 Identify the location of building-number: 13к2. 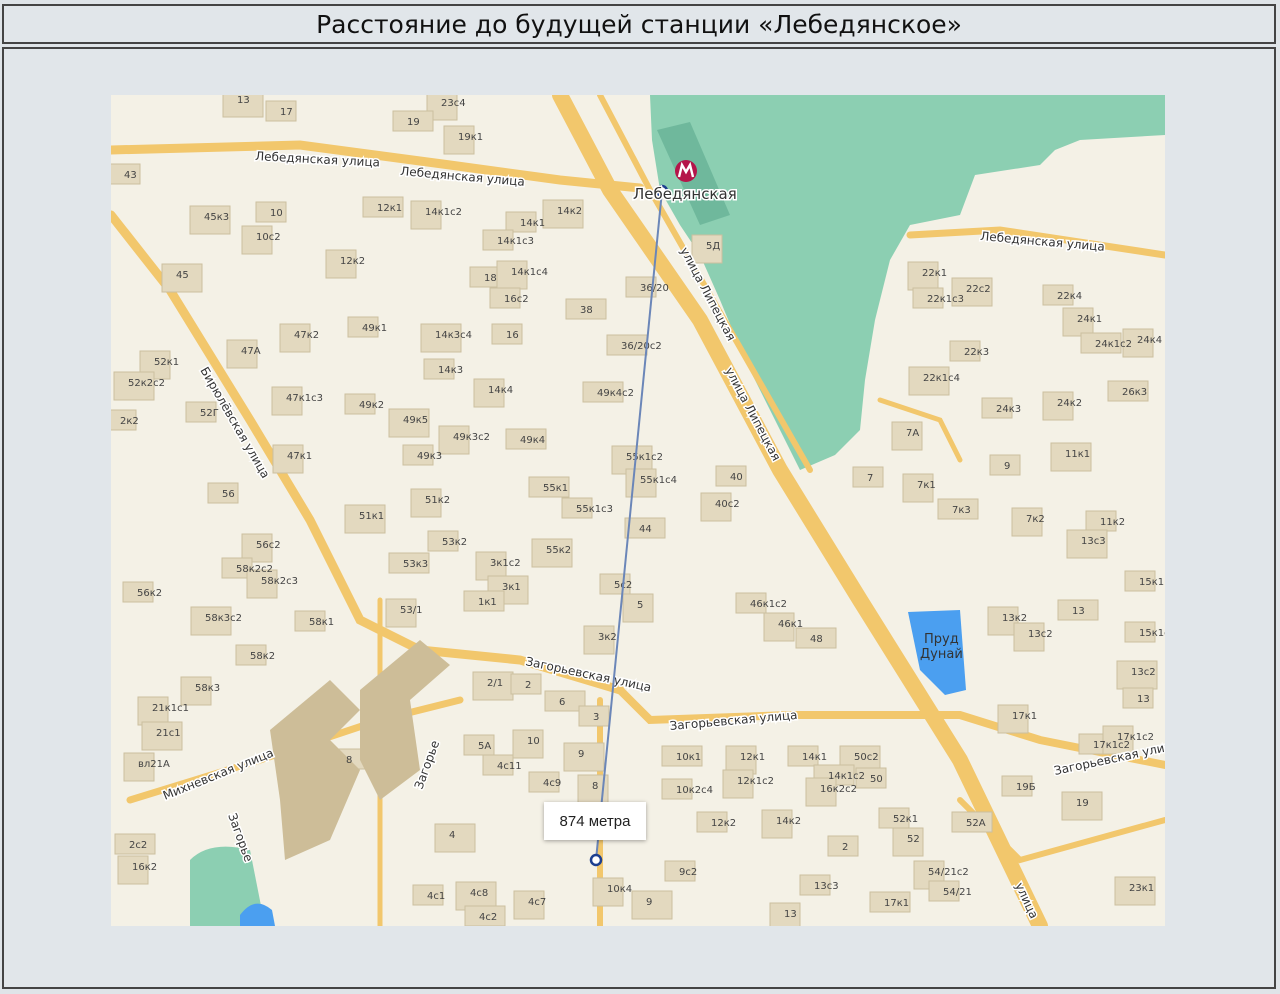
(1014, 618).